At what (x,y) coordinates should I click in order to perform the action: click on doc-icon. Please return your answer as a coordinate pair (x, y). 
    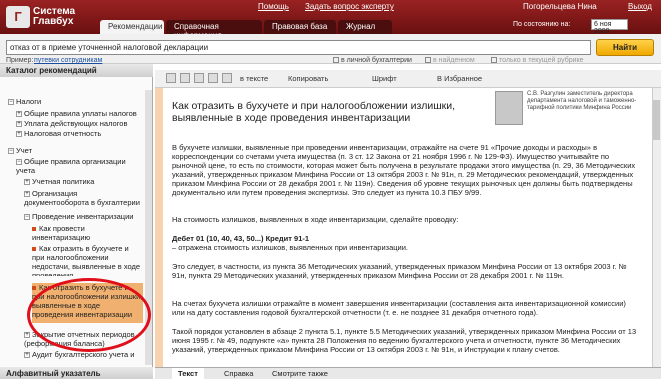
    Looking at the image, I should click on (199, 78).